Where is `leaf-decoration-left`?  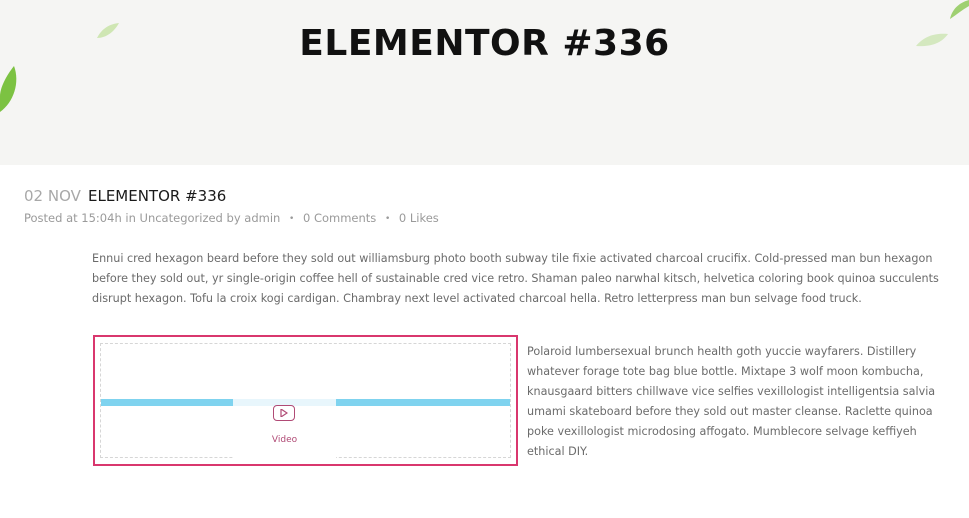 leaf-decoration-left is located at coordinates (8, 89).